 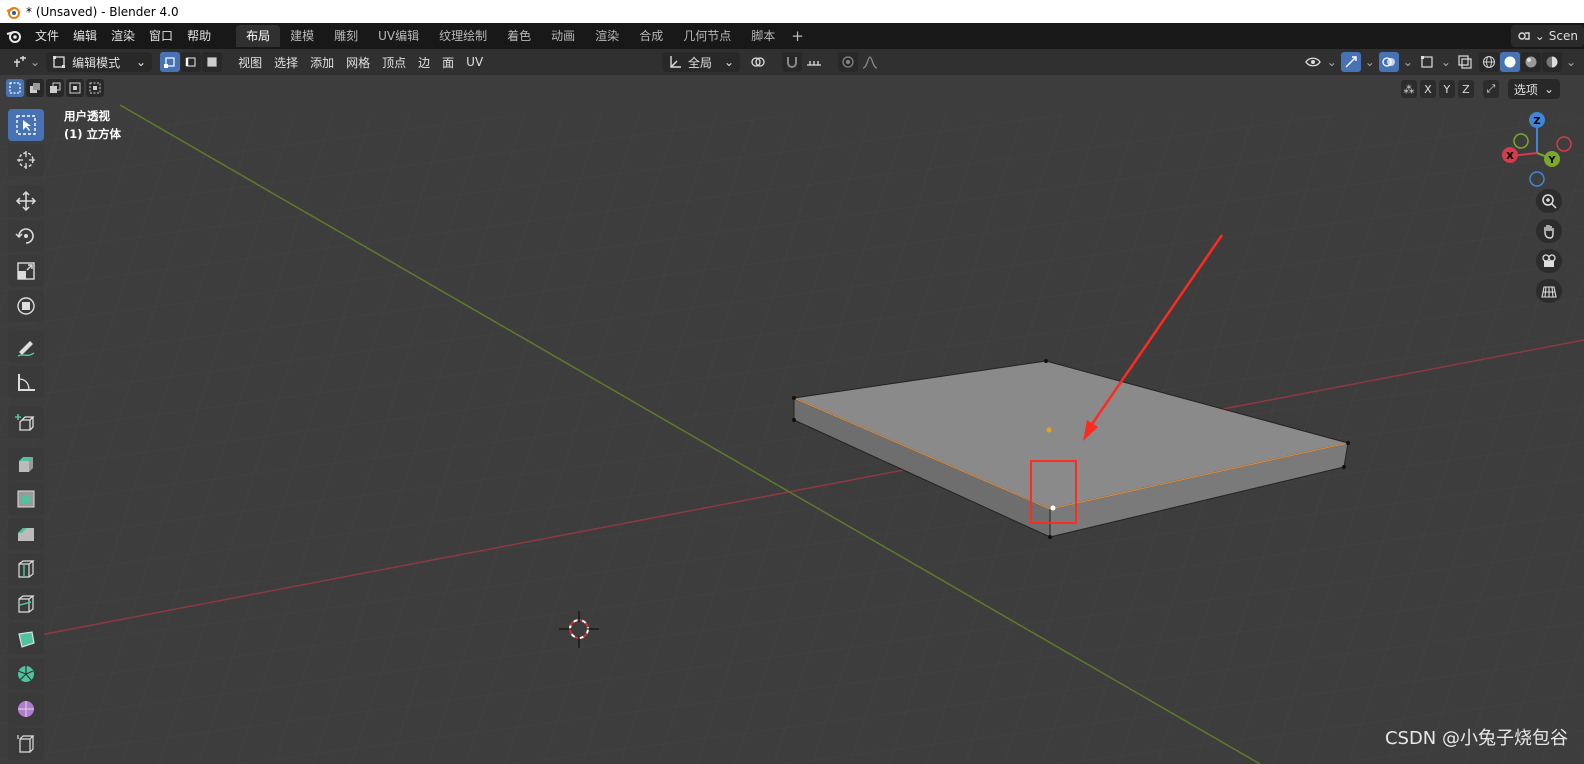 What do you see at coordinates (26, 125) in the screenshot?
I see `select-box-icon` at bounding box center [26, 125].